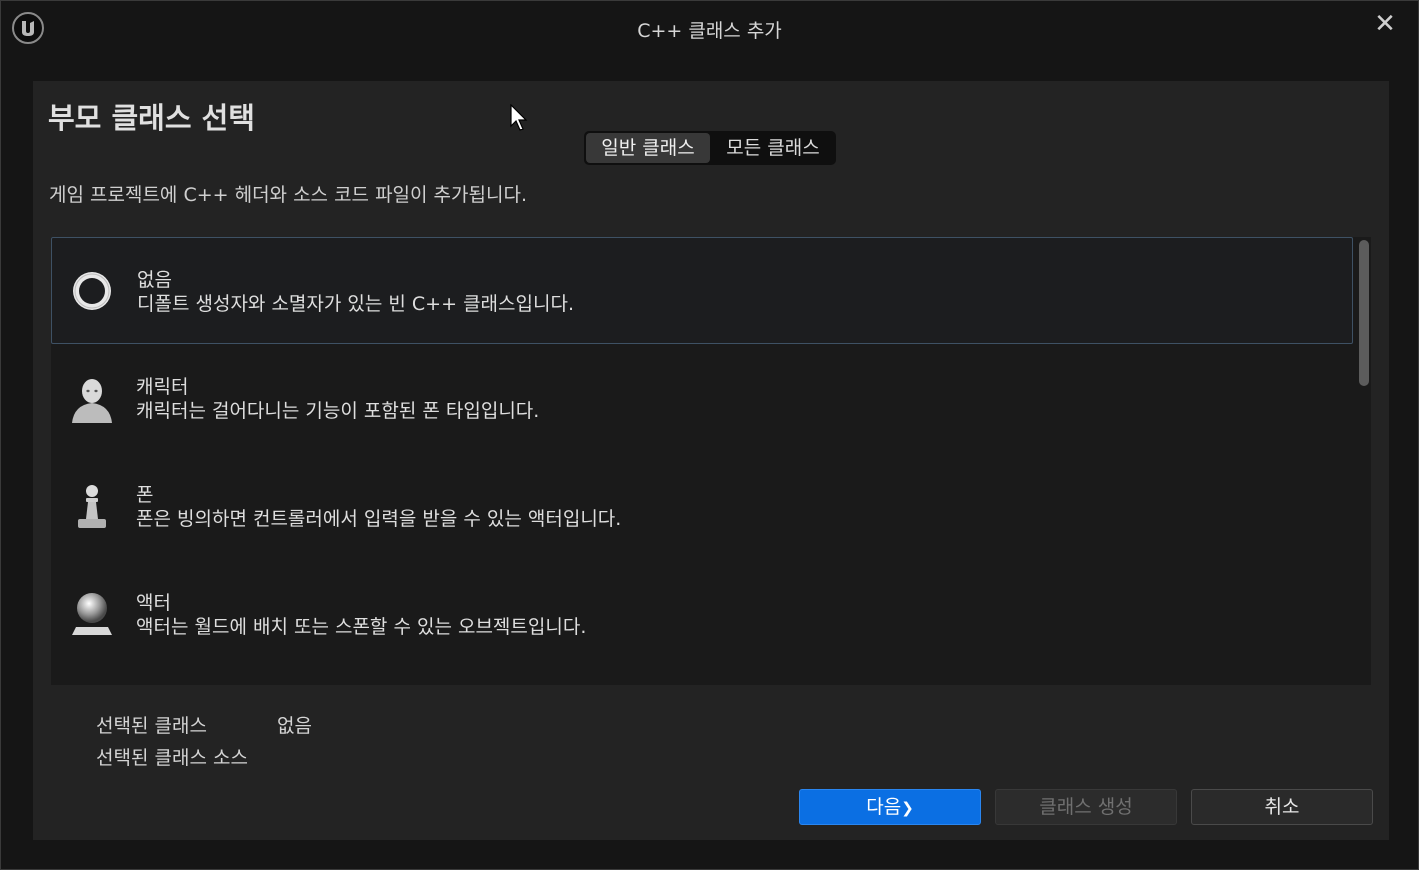 The width and height of the screenshot is (1419, 870). Describe the element at coordinates (1364, 313) in the screenshot. I see `scrollbar-thumb` at that location.